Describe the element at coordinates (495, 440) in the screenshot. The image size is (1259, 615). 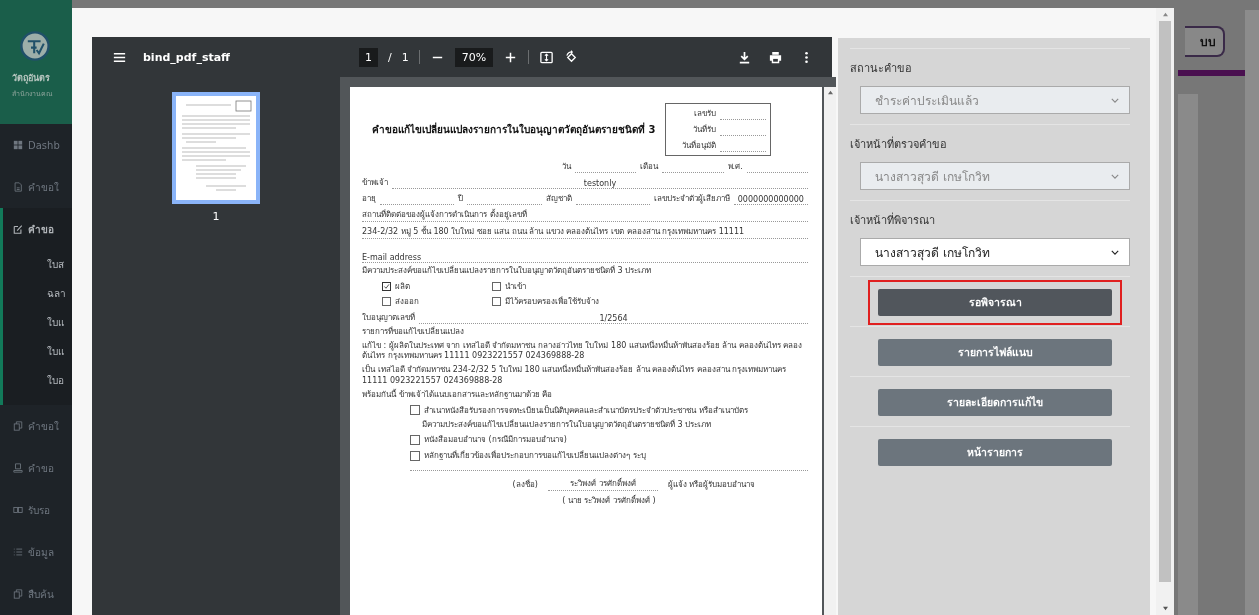
I see `checkbox-label: หนังสือมอบอำนาจ (กรณีมีการมอบอำนาจ)` at that location.